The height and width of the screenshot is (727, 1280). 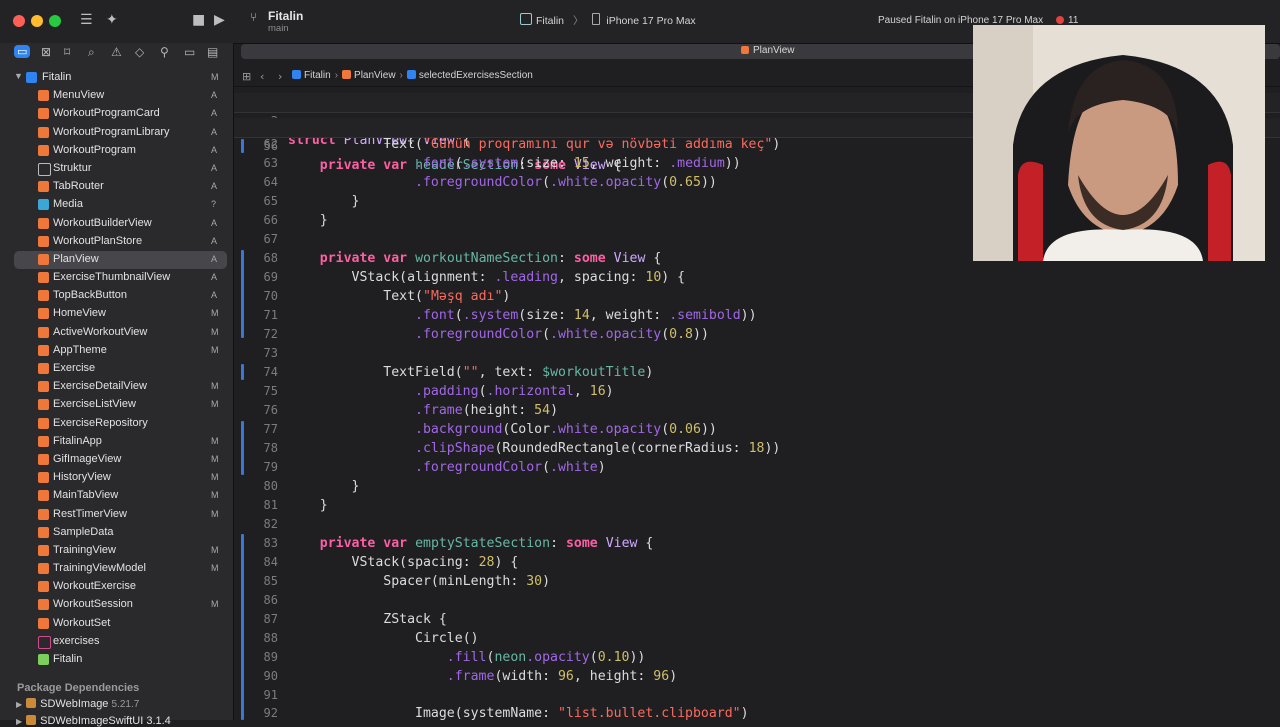 What do you see at coordinates (1119, 143) in the screenshot?
I see `presenter-video-image` at bounding box center [1119, 143].